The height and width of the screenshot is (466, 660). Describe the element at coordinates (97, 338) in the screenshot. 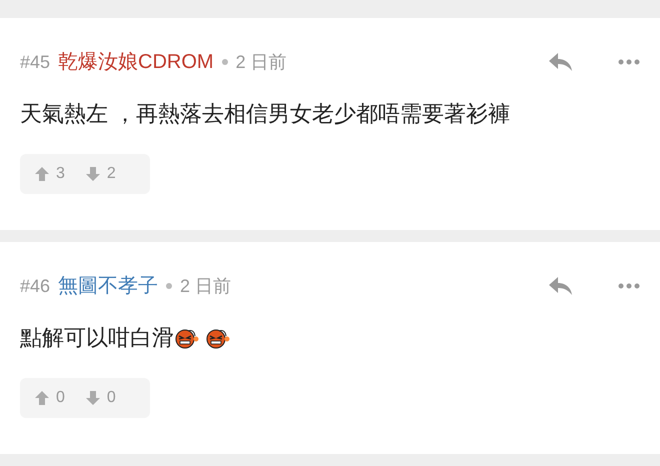

I see `comment-text: 點解可以咁白滑` at that location.